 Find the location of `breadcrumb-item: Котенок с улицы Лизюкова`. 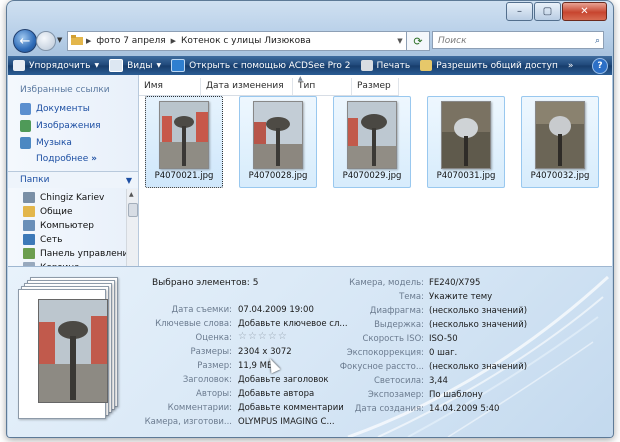

breadcrumb-item: Котенок с улицы Лизюкова is located at coordinates (246, 41).